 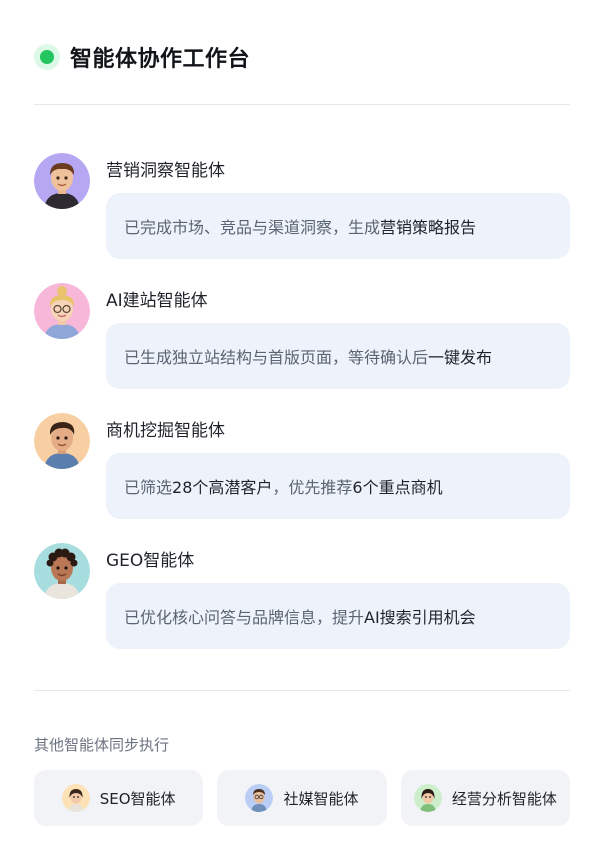 I want to click on page-title: 智能体协作工作台, so click(x=160, y=59).